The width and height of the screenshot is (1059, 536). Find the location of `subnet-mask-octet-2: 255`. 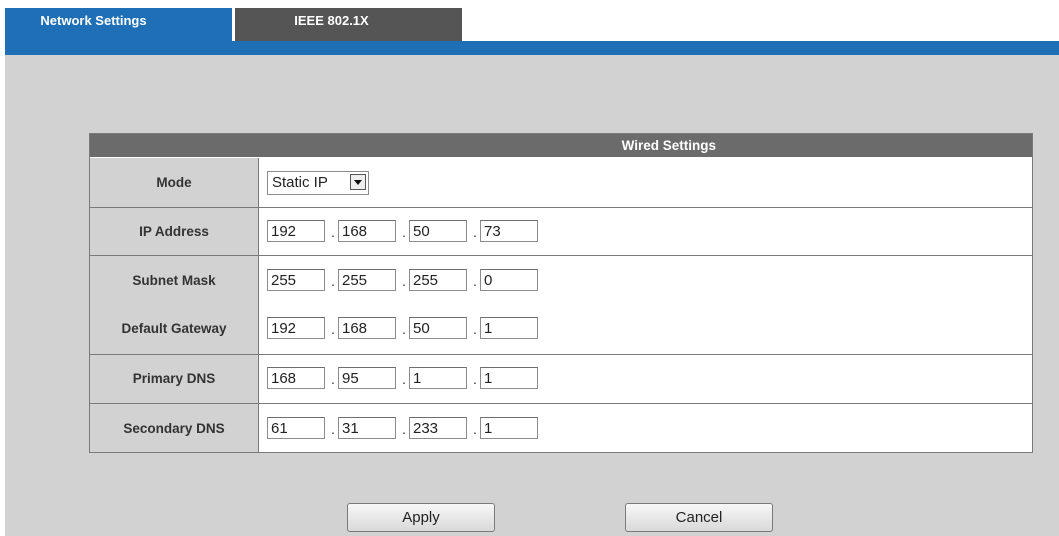

subnet-mask-octet-2: 255 is located at coordinates (367, 280).